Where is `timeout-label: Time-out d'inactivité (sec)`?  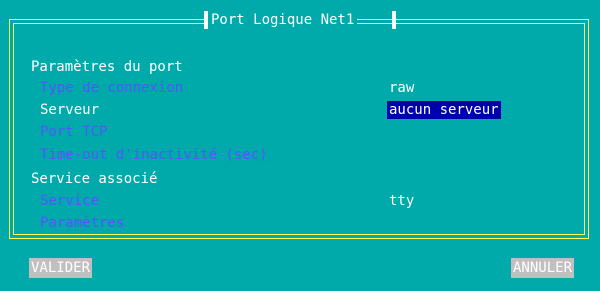 timeout-label: Time-out d'inactivité (sec) is located at coordinates (154, 155).